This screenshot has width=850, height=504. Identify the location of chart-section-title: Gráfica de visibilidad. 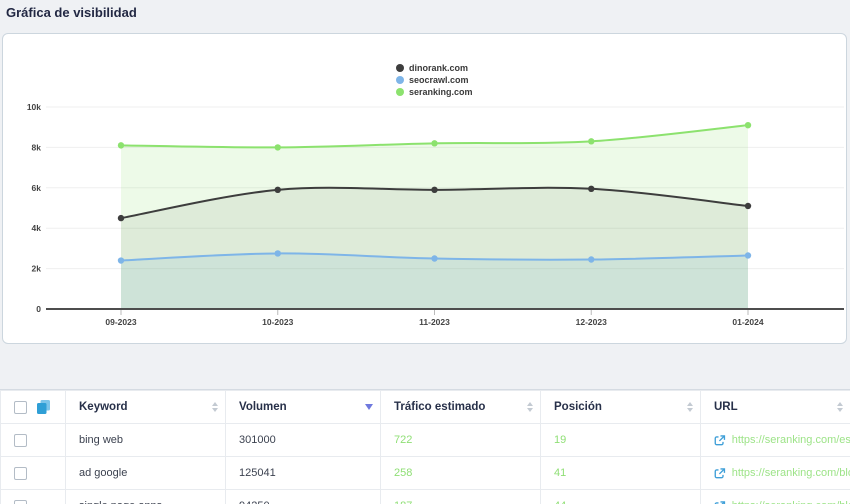
(71, 12).